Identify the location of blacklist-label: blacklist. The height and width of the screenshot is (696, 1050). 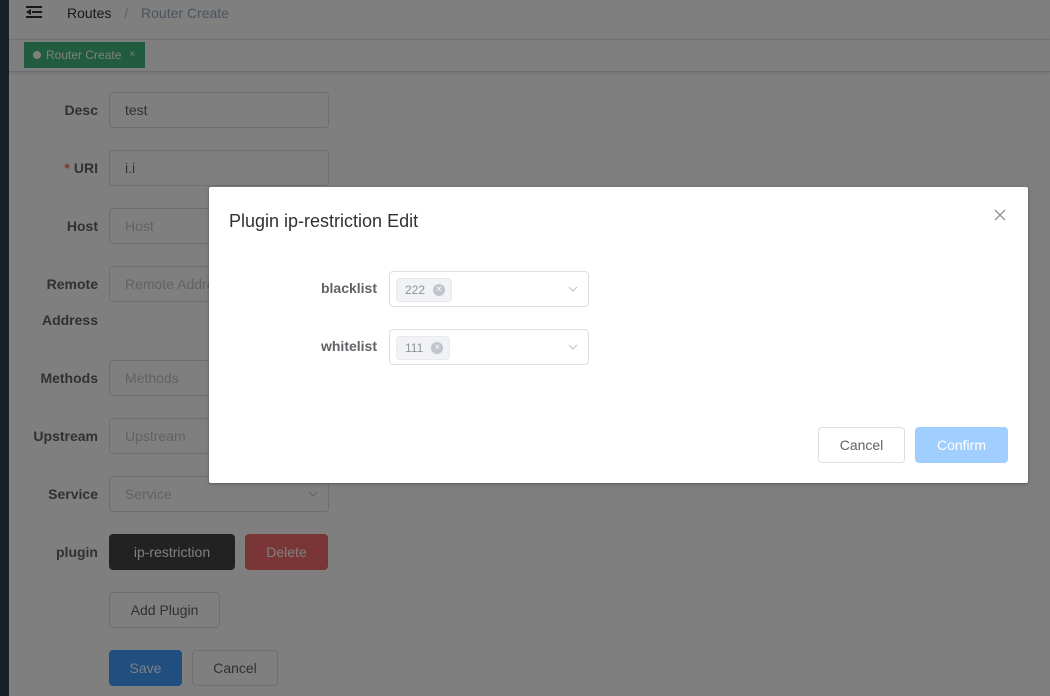
(348, 288).